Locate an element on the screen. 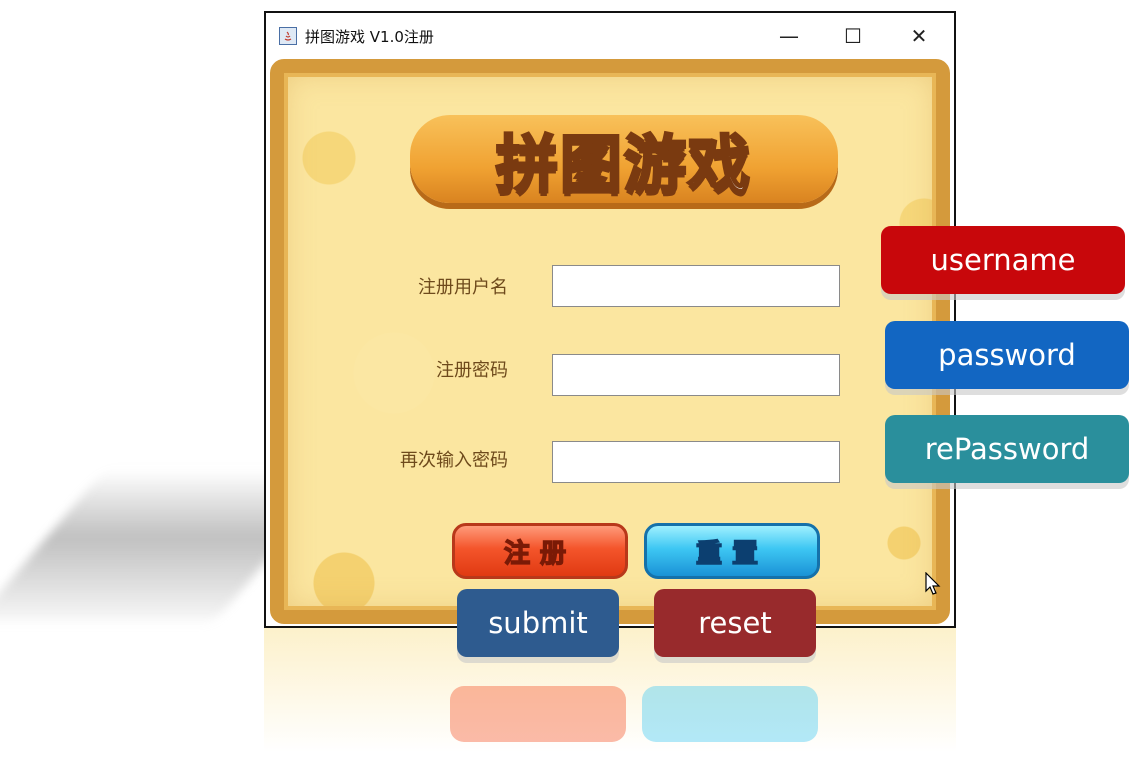 This screenshot has width=1145, height=774. password-input is located at coordinates (696, 375).